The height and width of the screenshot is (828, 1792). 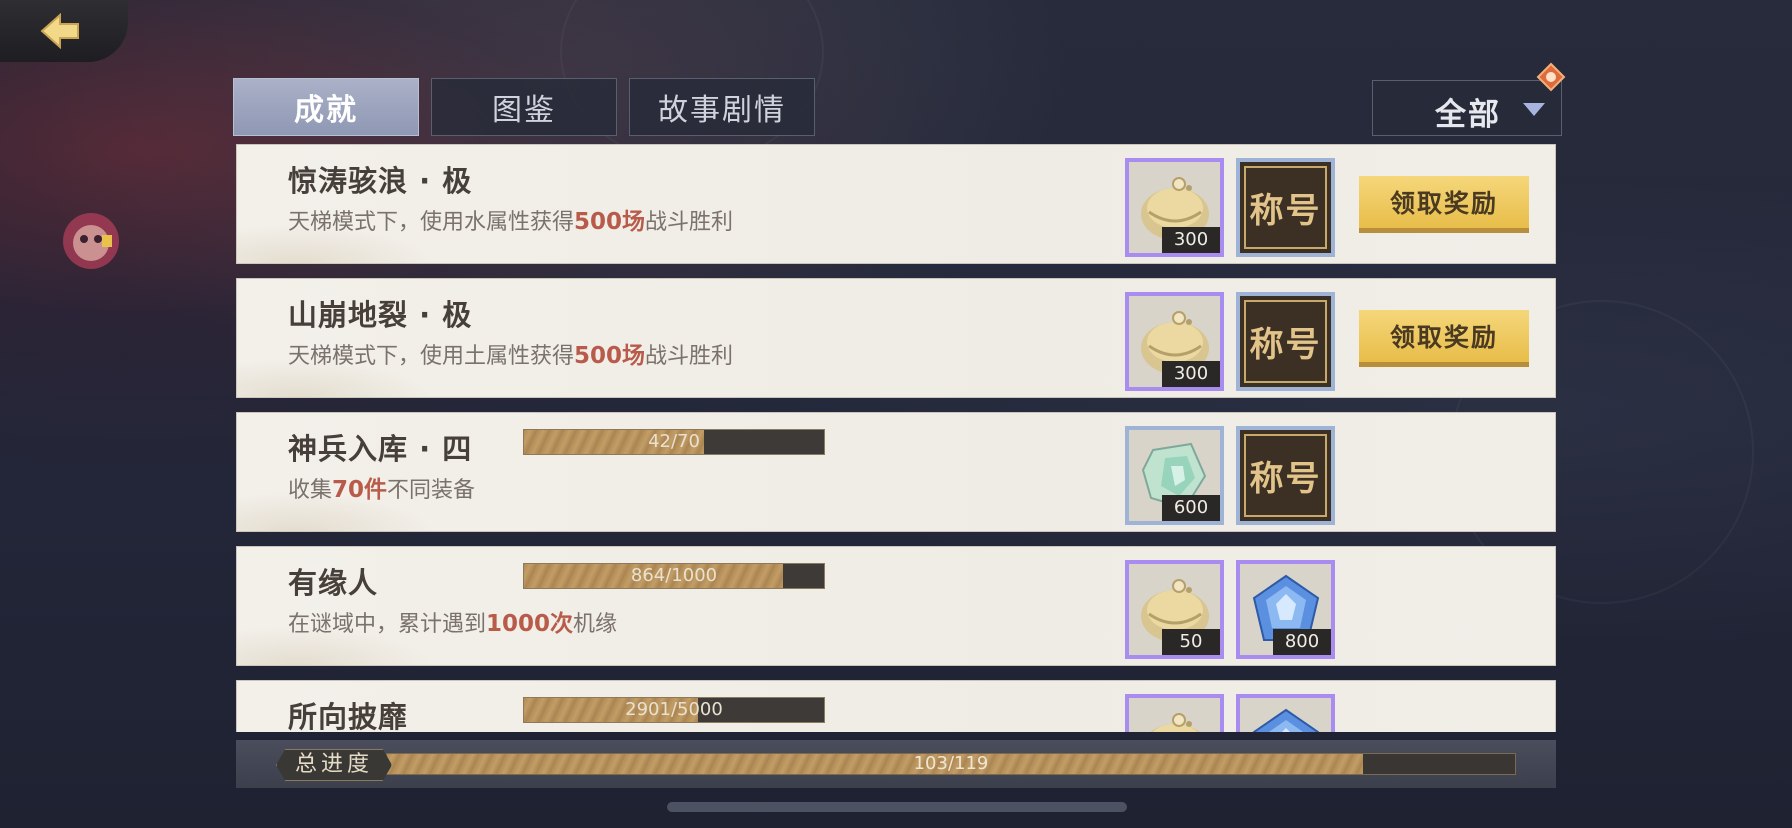 I want to click on progress-text: 864/1000, so click(x=674, y=575).